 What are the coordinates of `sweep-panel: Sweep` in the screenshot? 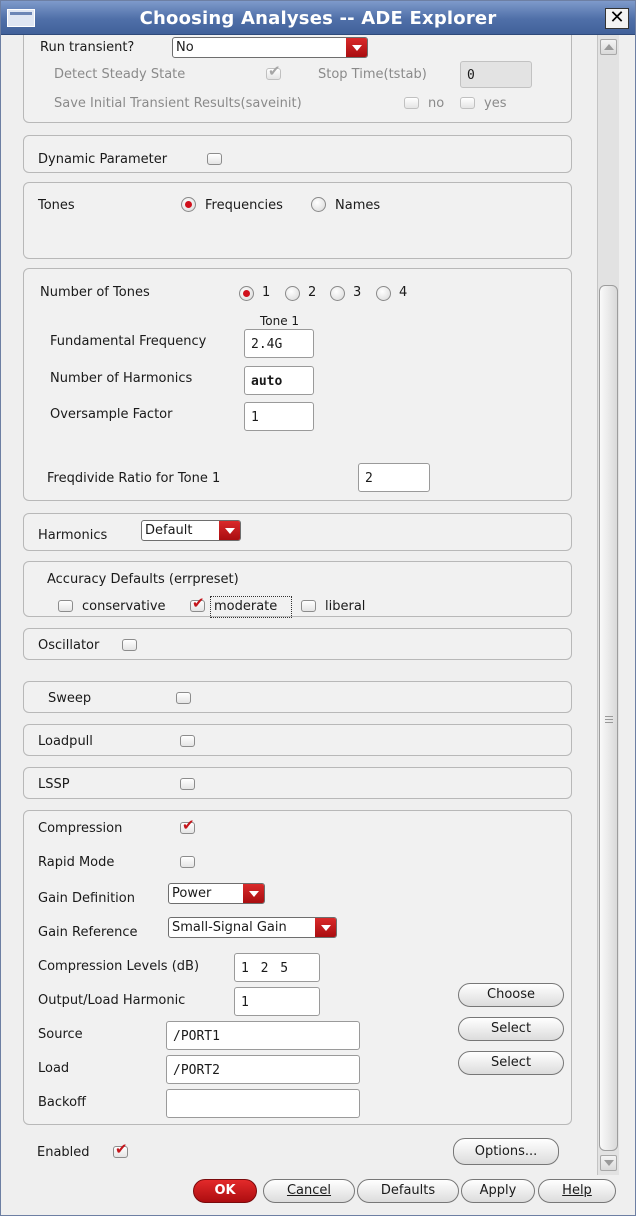 It's located at (297, 697).